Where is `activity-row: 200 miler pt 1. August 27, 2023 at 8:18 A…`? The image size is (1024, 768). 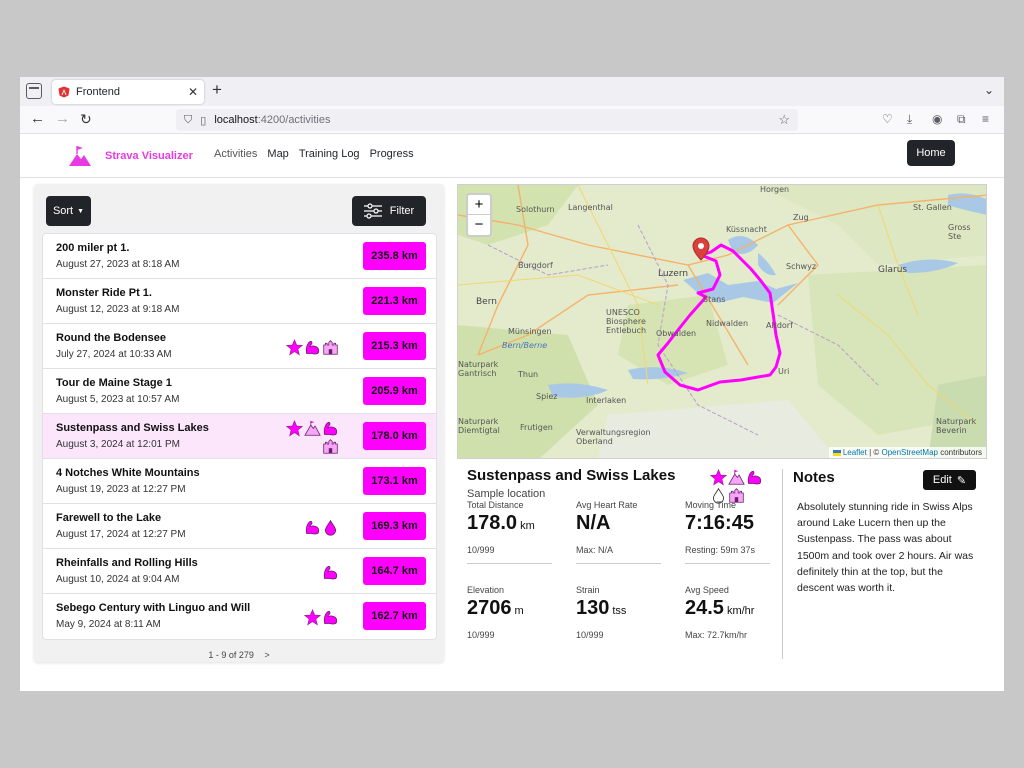
activity-row: 200 miler pt 1. August 27, 2023 at 8:18 A… is located at coordinates (239, 256).